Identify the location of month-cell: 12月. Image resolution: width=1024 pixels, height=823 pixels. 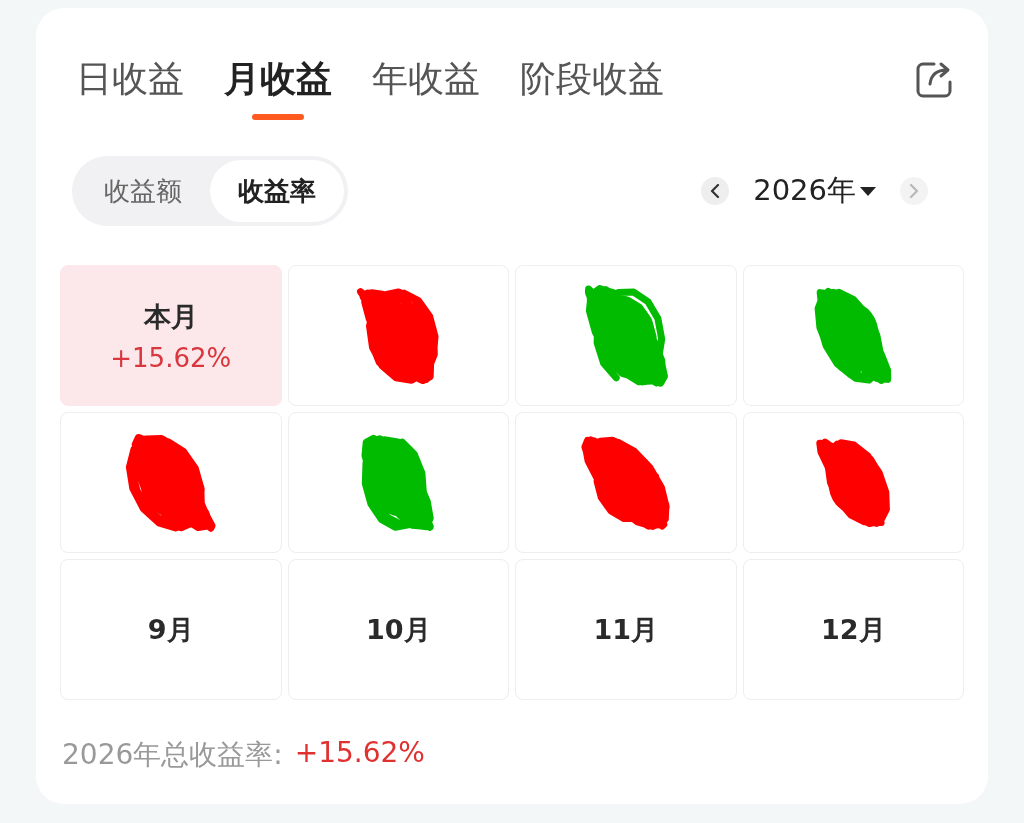
(853, 629).